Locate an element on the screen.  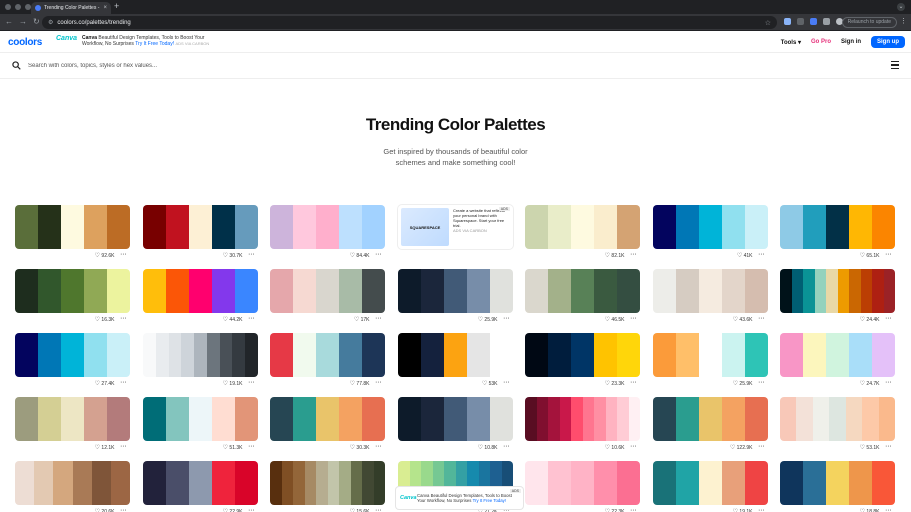
extension-icon is located at coordinates (813, 21).